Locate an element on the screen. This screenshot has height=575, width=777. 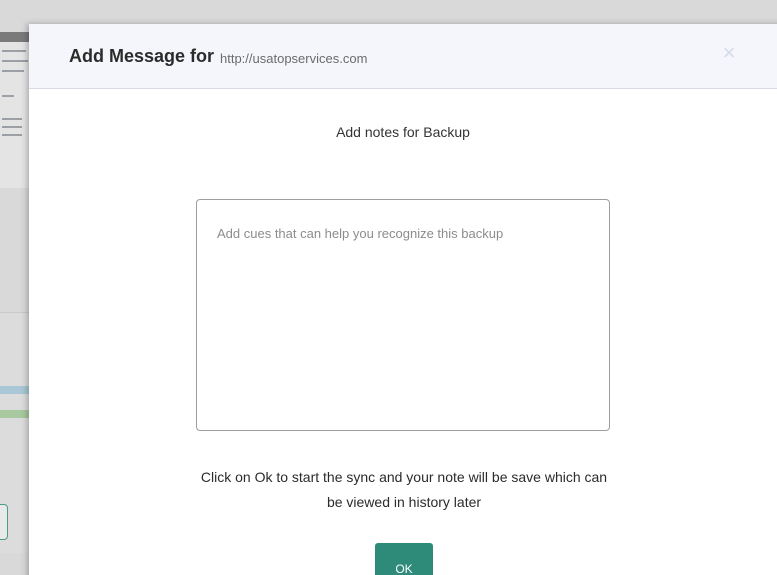
site-url: http://usatopservices.com is located at coordinates (294, 58).